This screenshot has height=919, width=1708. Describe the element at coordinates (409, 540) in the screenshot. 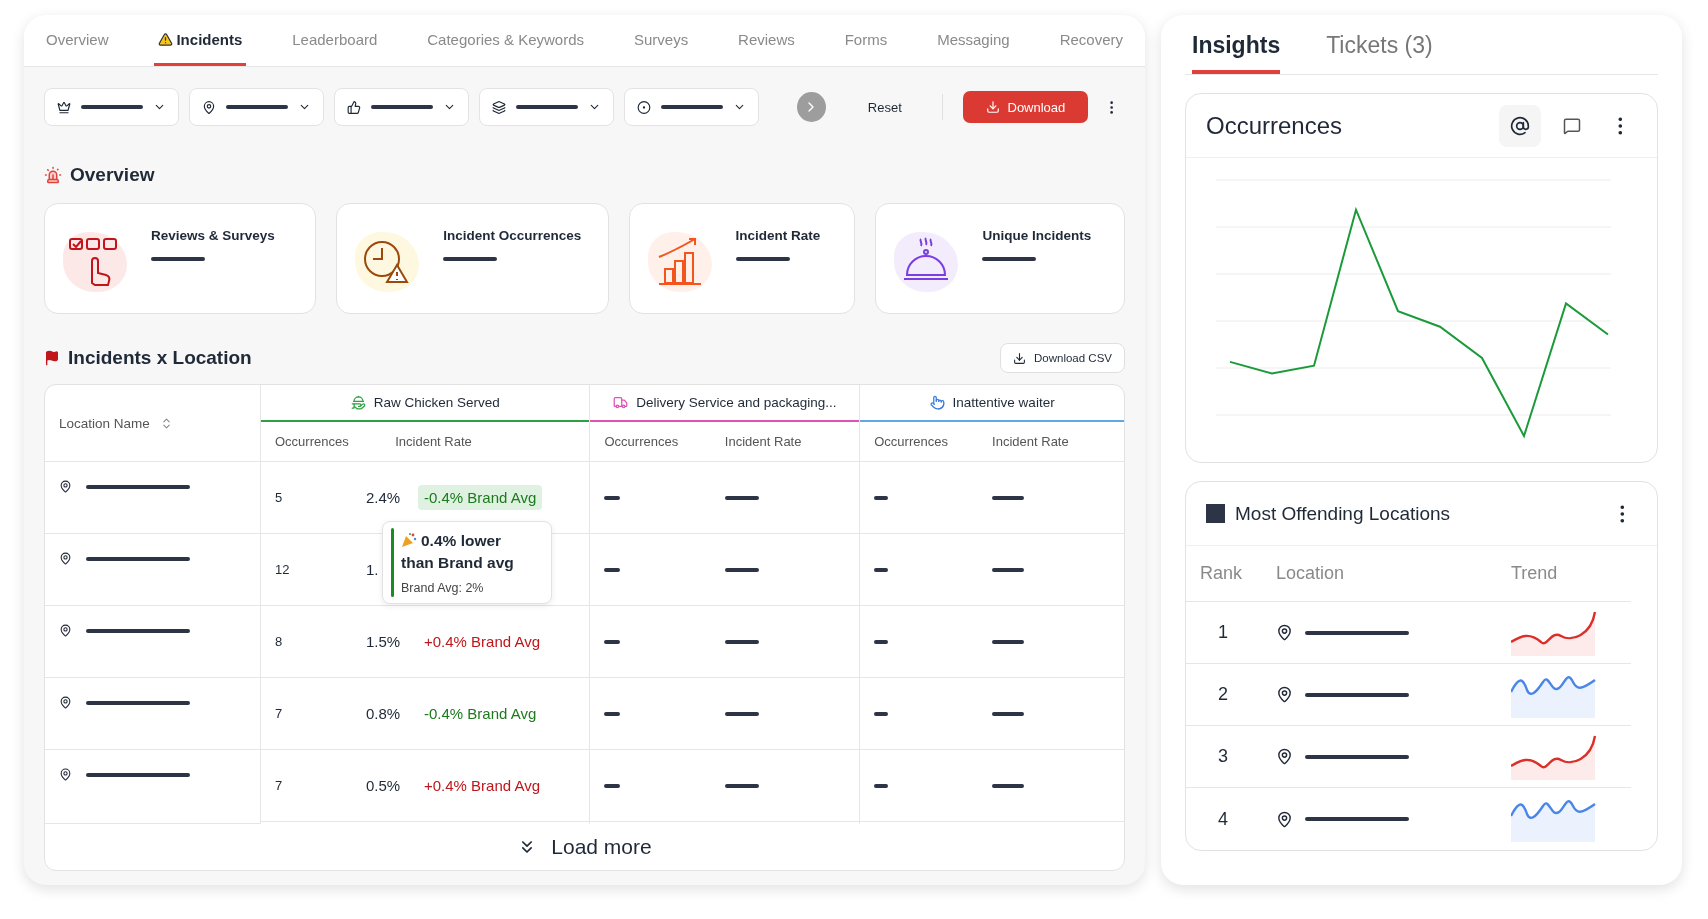

I see `party-popper-icon` at that location.